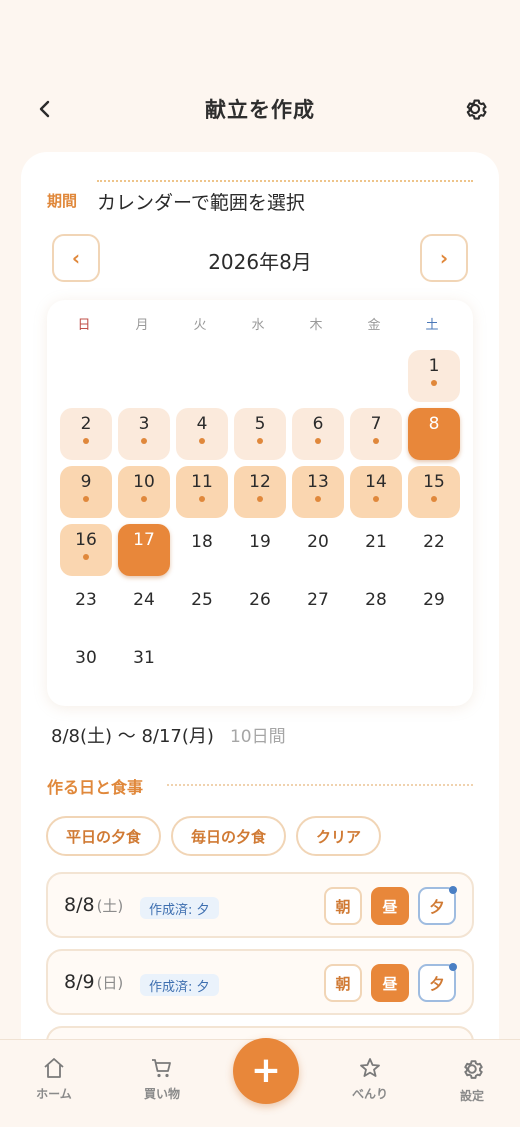 This screenshot has width=520, height=1127. What do you see at coordinates (202, 550) in the screenshot?
I see `calendar-day-18: 18` at bounding box center [202, 550].